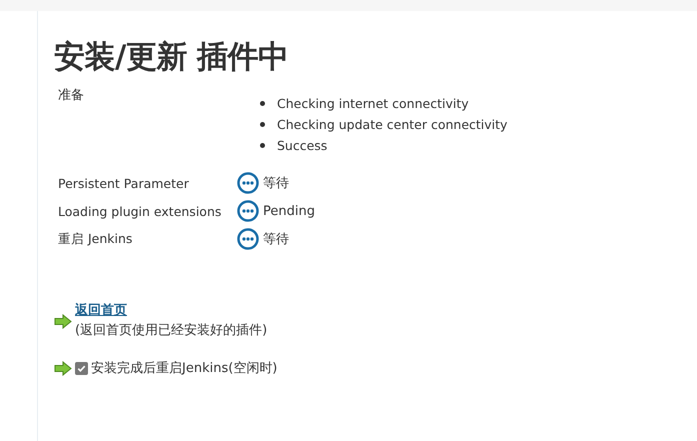 This screenshot has width=697, height=441. I want to click on status-text: Pending, so click(289, 211).